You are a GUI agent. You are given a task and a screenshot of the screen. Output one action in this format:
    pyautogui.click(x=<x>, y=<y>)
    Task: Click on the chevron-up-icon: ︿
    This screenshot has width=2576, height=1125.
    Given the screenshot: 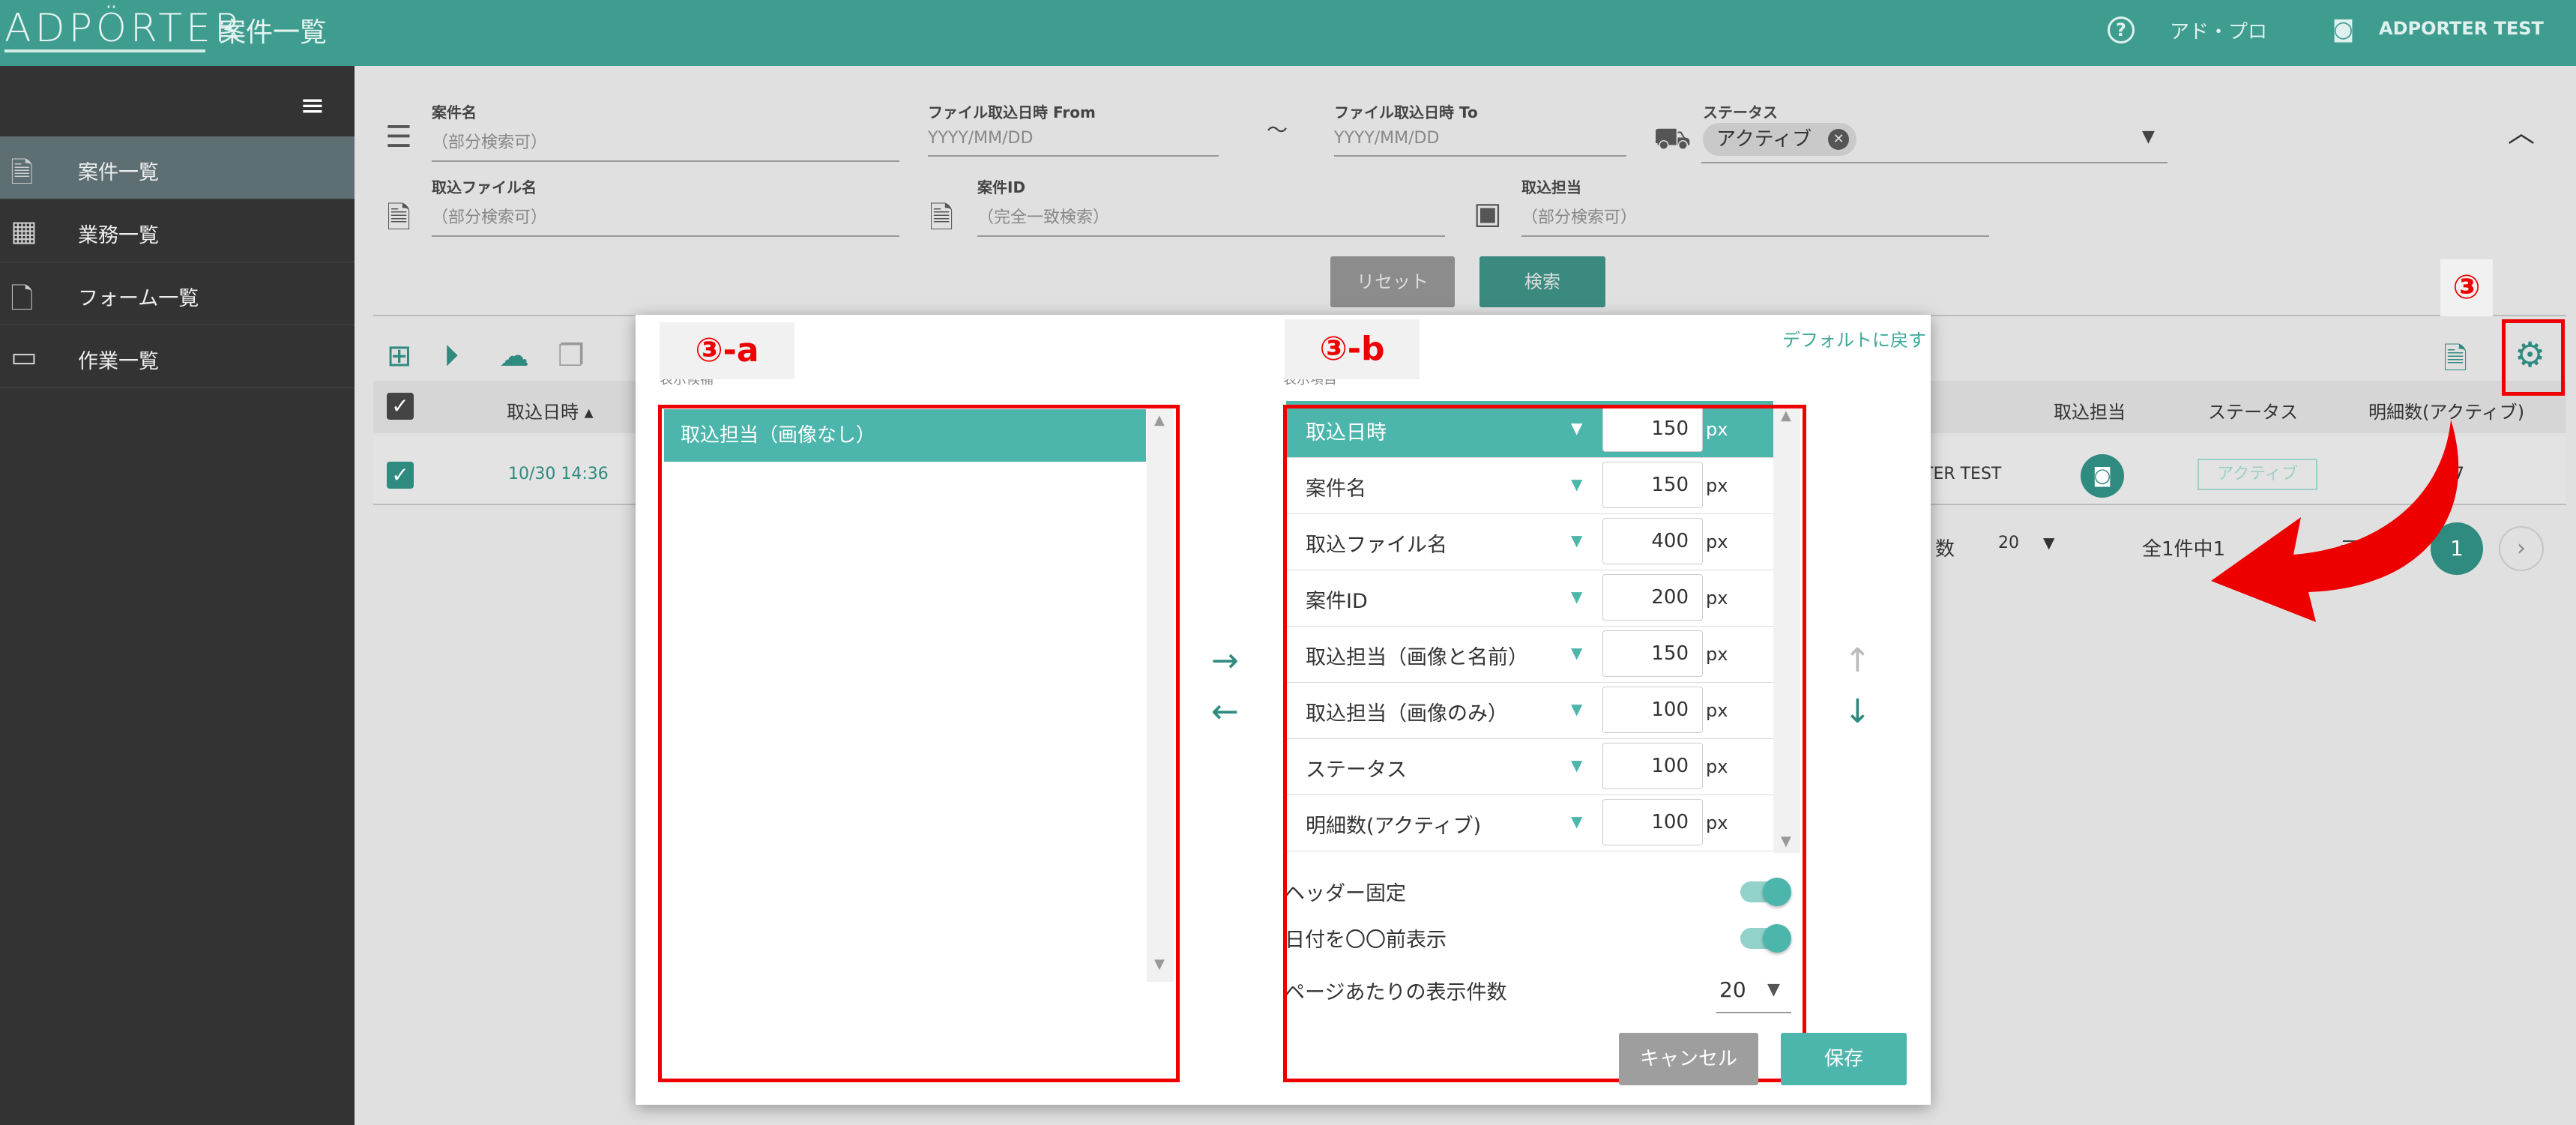 What is the action you would take?
    pyautogui.click(x=2521, y=130)
    